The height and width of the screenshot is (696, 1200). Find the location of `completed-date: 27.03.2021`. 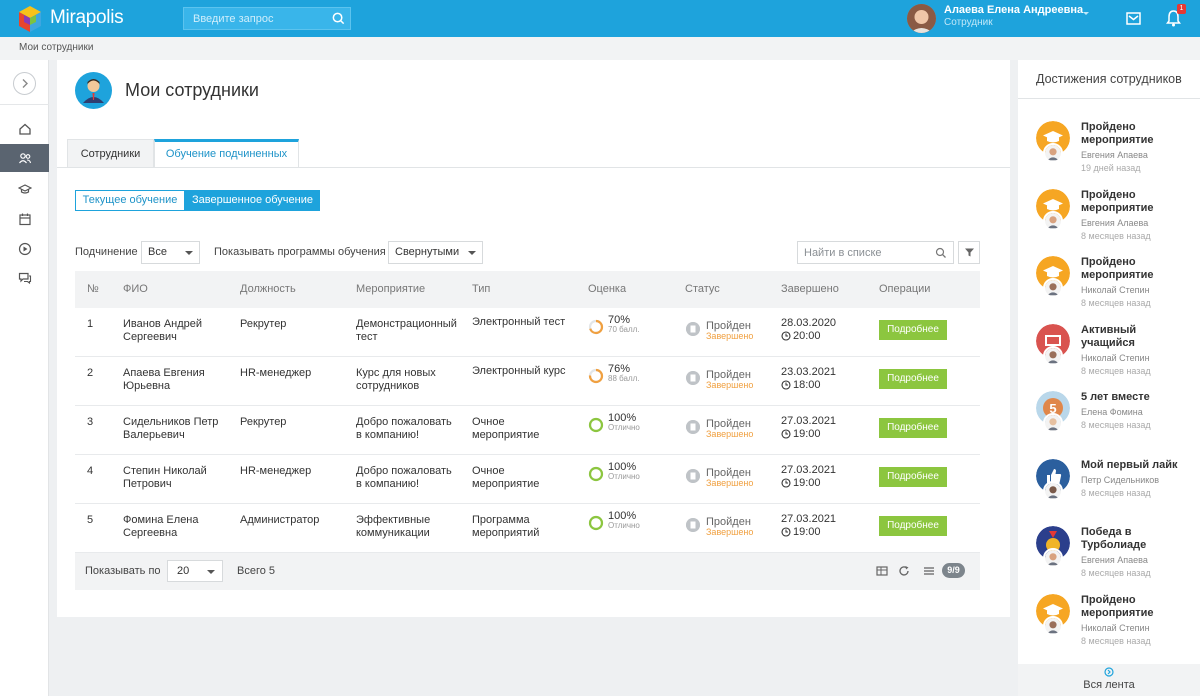

completed-date: 27.03.2021 is located at coordinates (809, 421).